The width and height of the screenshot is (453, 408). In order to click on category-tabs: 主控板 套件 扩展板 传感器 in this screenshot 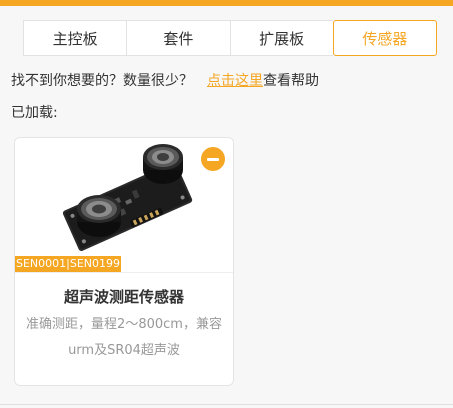, I will do `click(230, 38)`.